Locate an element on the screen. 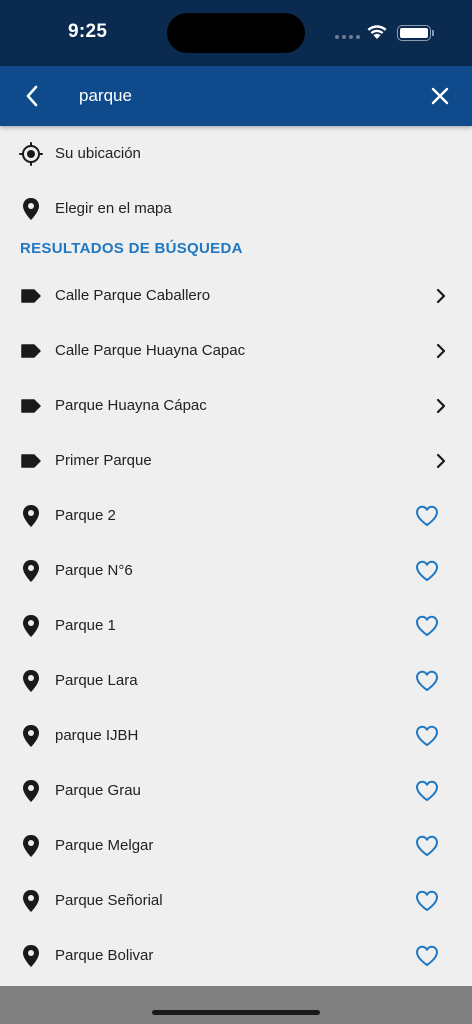 This screenshot has height=1024, width=472. place-result-label: Parque N°6 is located at coordinates (94, 570).